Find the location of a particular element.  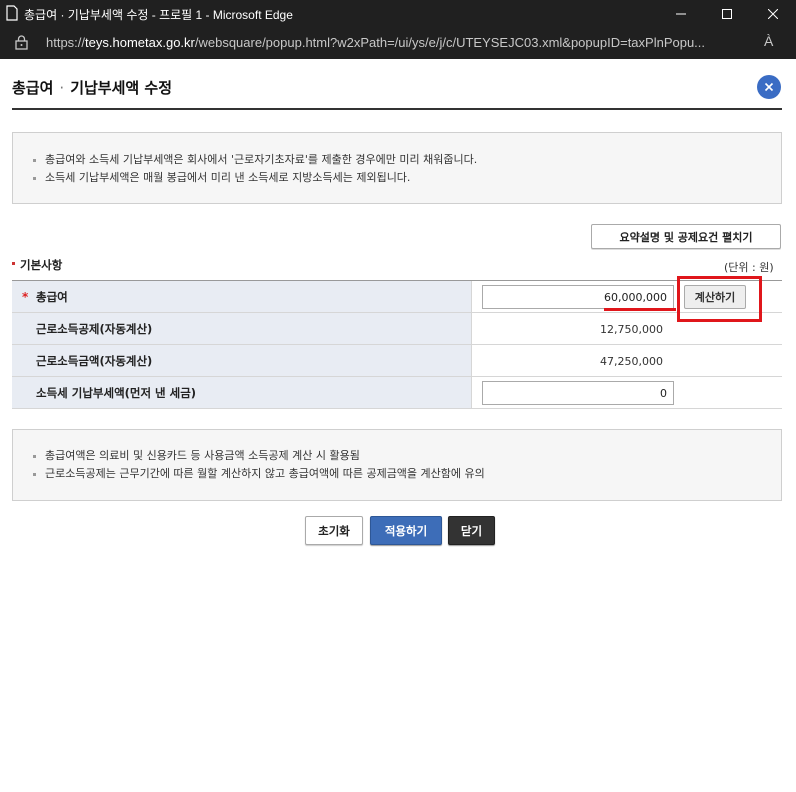

notice-item: 총급여액은 의료비 및 신용카드 등 사용금액 소득공제 계산 시 활용됨 is located at coordinates (397, 456).